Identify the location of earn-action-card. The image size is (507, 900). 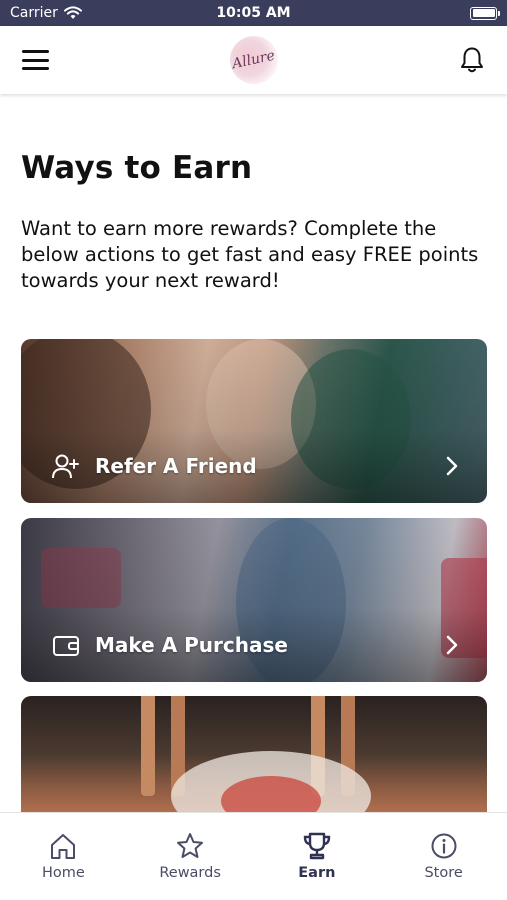
(254, 754).